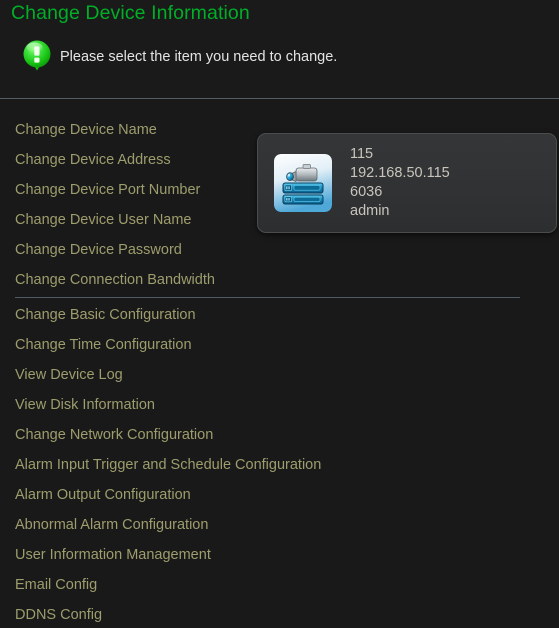 This screenshot has width=559, height=628. Describe the element at coordinates (85, 405) in the screenshot. I see `menu-item-view-disk-information: View Disk Information` at that location.